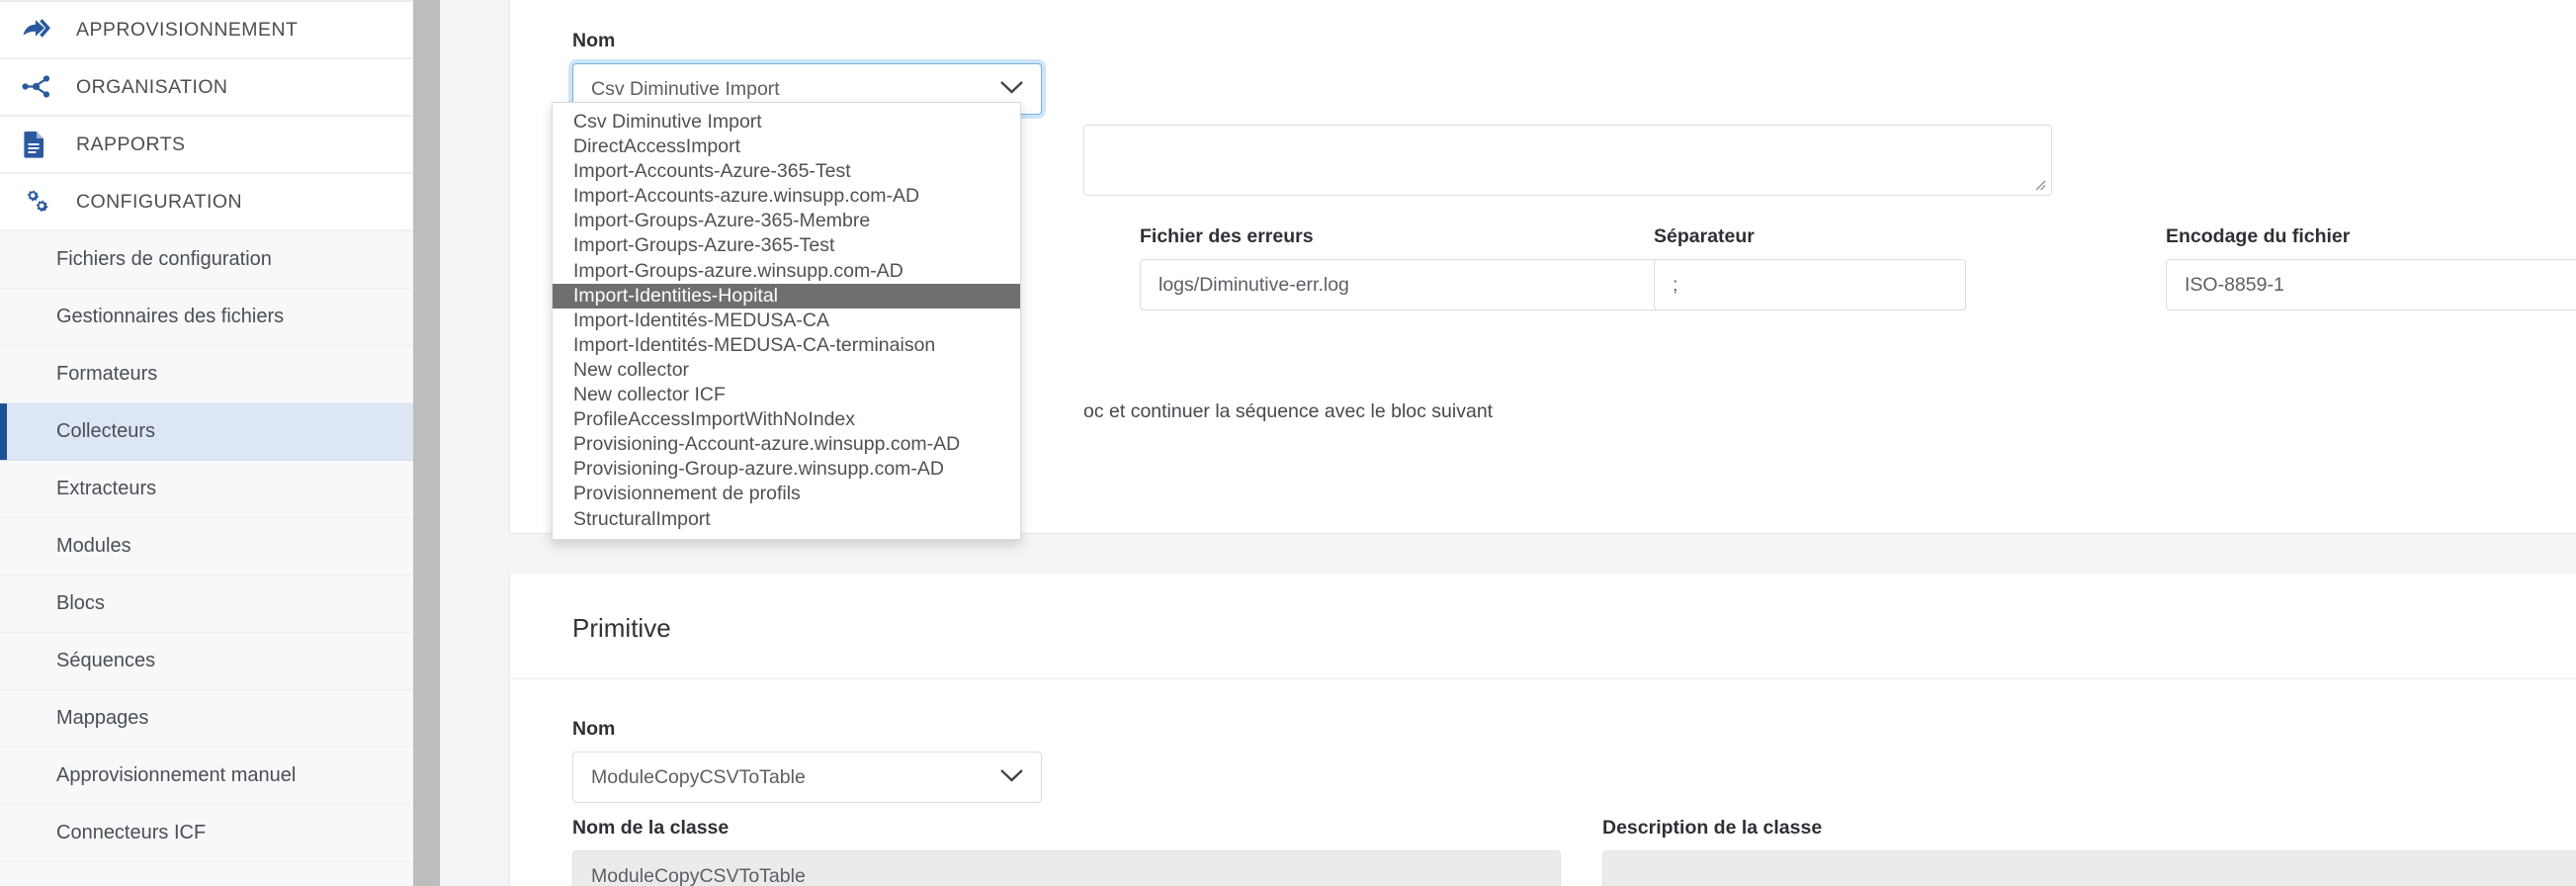  I want to click on resize-grip-icon, so click(2039, 184).